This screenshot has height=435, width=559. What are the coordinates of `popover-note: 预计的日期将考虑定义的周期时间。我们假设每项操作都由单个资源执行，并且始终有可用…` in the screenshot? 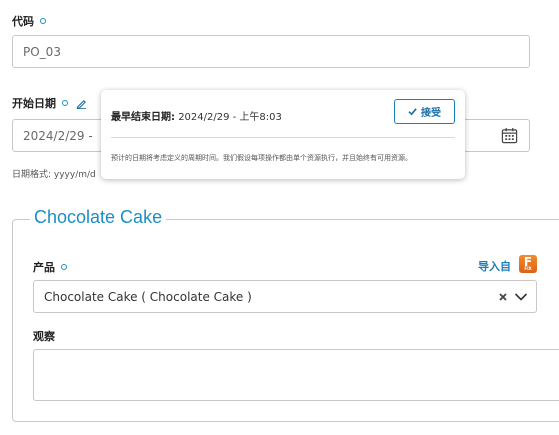 It's located at (261, 158).